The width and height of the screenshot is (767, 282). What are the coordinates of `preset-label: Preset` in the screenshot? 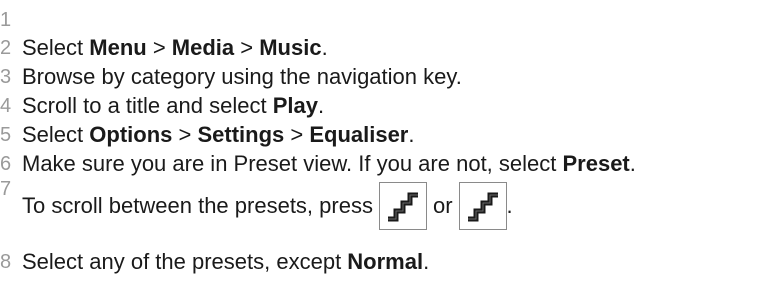 It's located at (596, 163).